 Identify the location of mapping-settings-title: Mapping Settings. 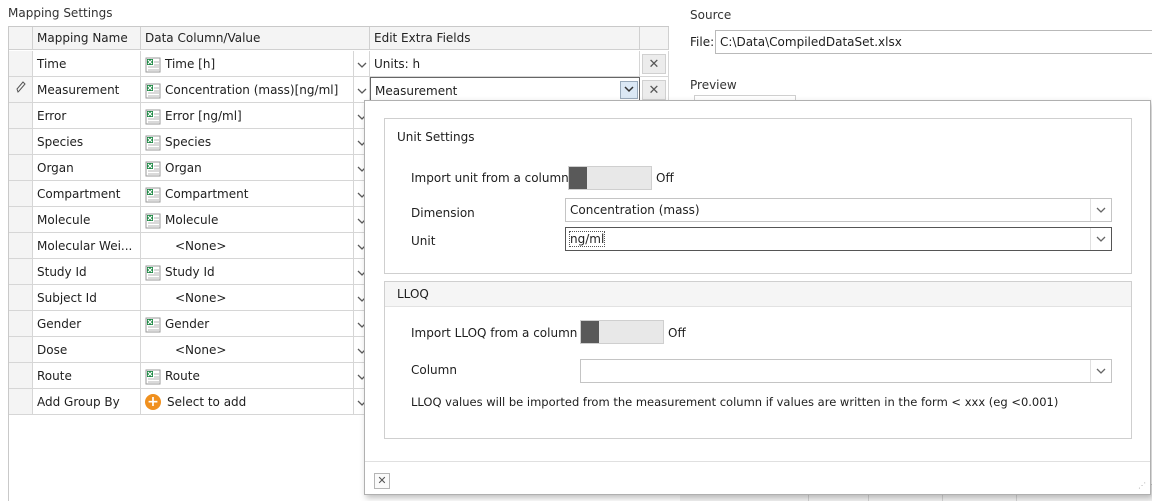
(60, 13).